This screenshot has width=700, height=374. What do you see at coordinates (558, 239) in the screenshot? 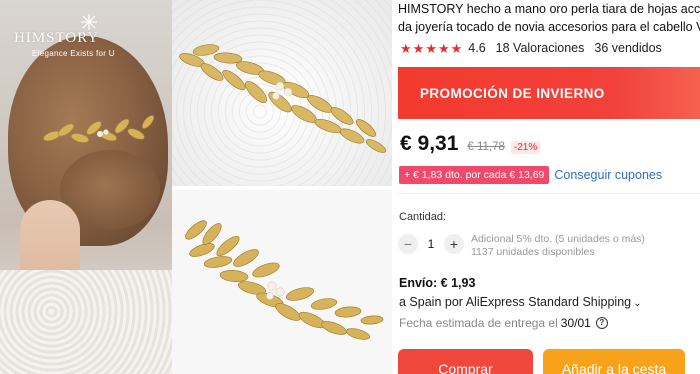
I see `bulk-discount-note: Adicional 5% dto. (5 unidades o más)` at bounding box center [558, 239].